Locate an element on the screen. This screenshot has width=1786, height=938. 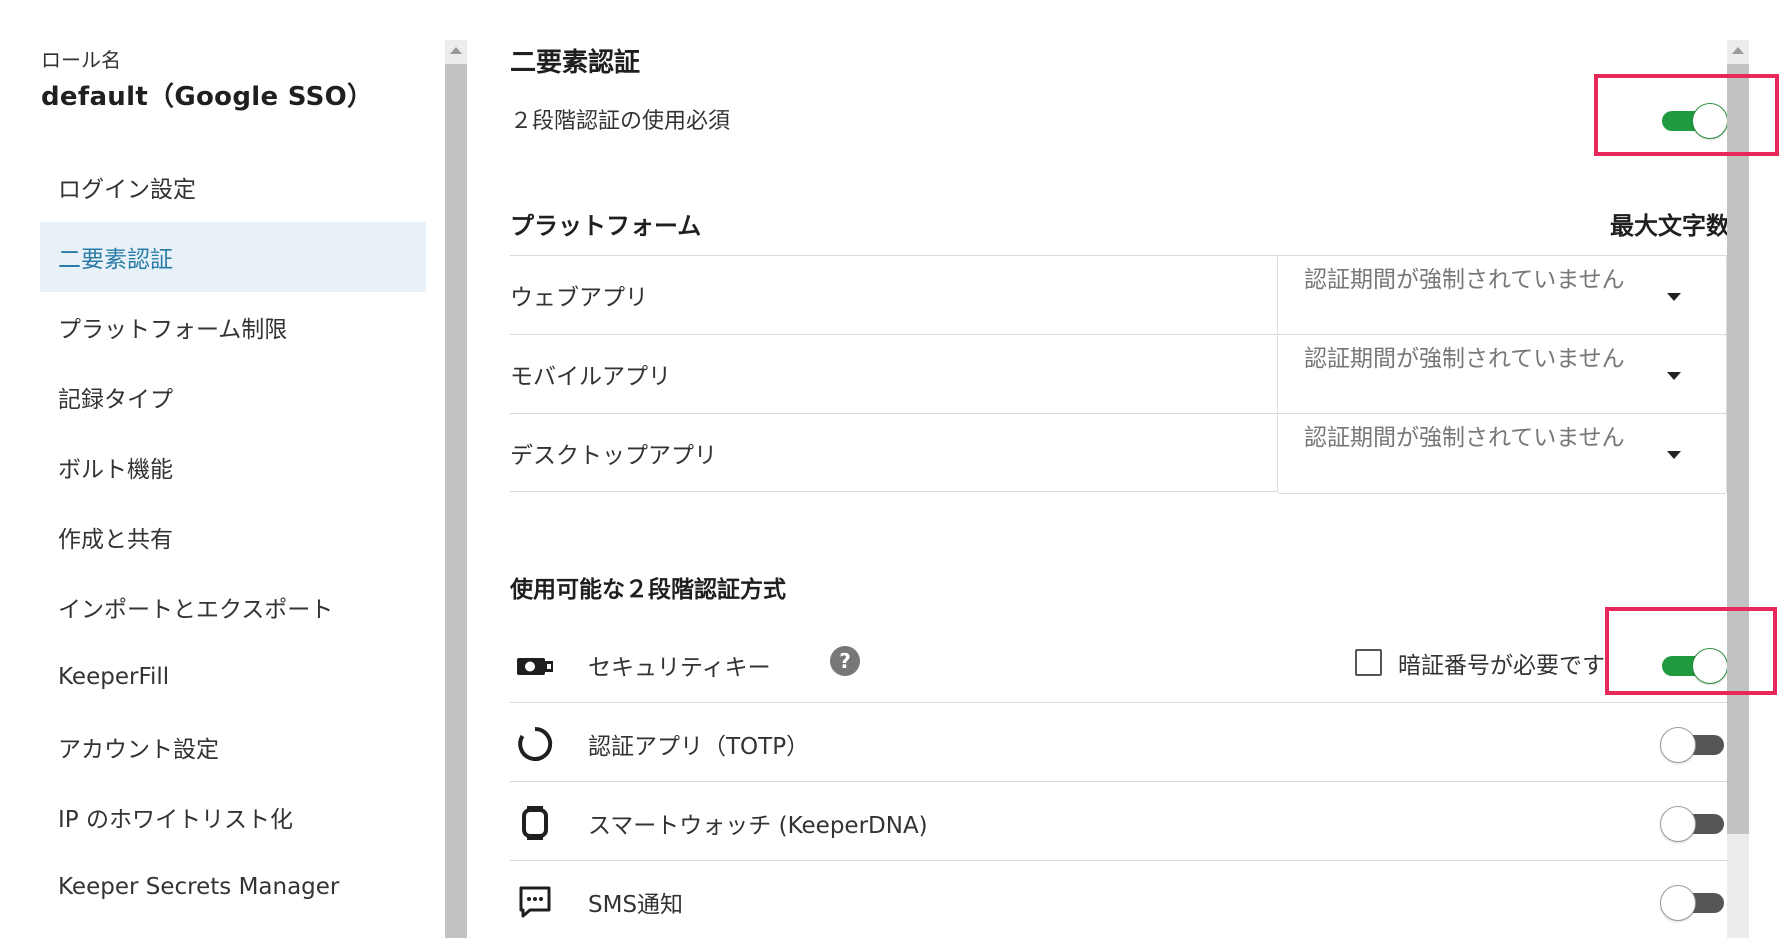
smartwatch-toggle is located at coordinates (1693, 824).